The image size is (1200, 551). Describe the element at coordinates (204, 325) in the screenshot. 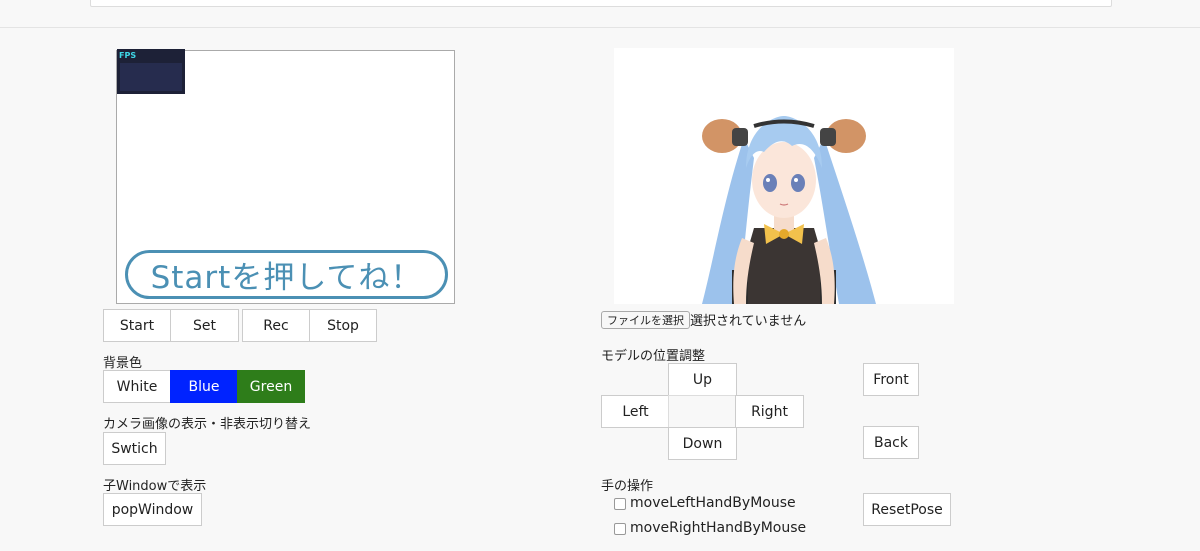

I see `set-button: Set` at that location.